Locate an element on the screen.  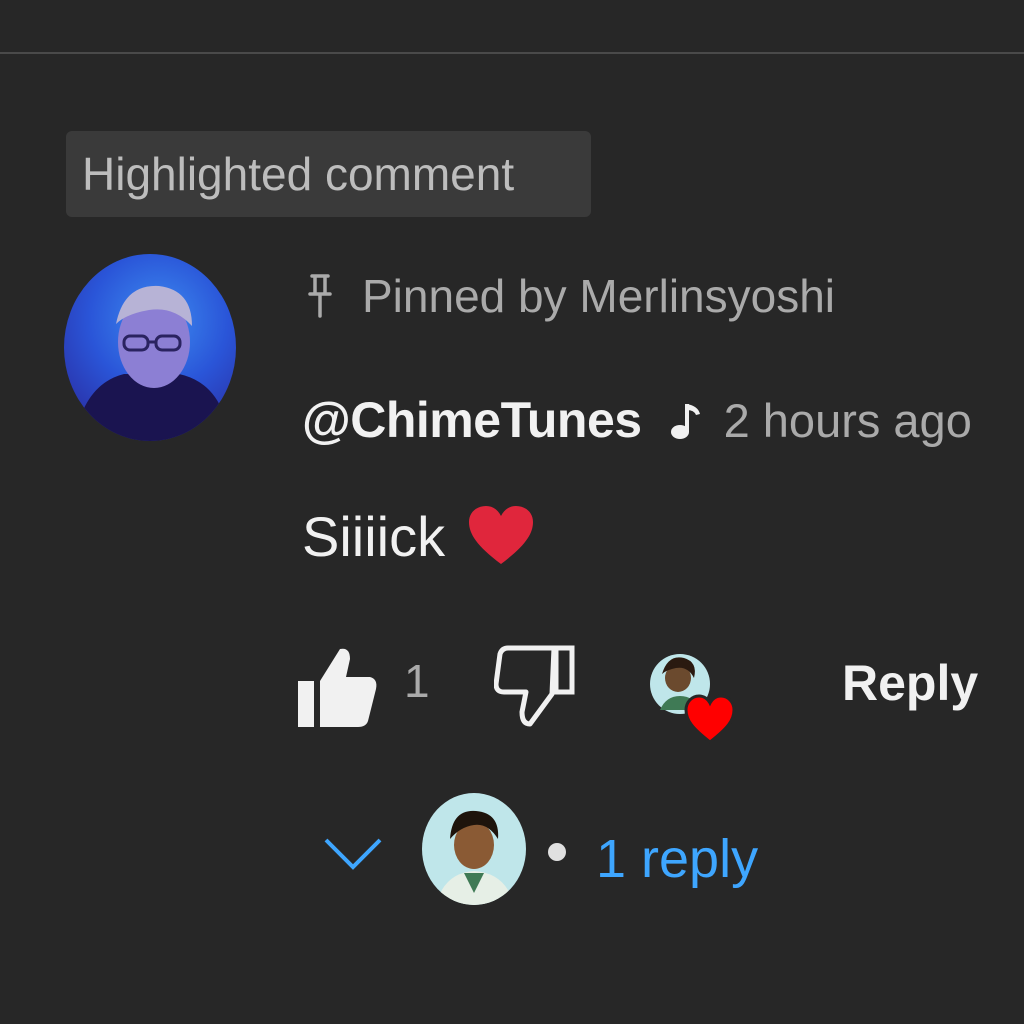
chevron-down-icon is located at coordinates (353, 854).